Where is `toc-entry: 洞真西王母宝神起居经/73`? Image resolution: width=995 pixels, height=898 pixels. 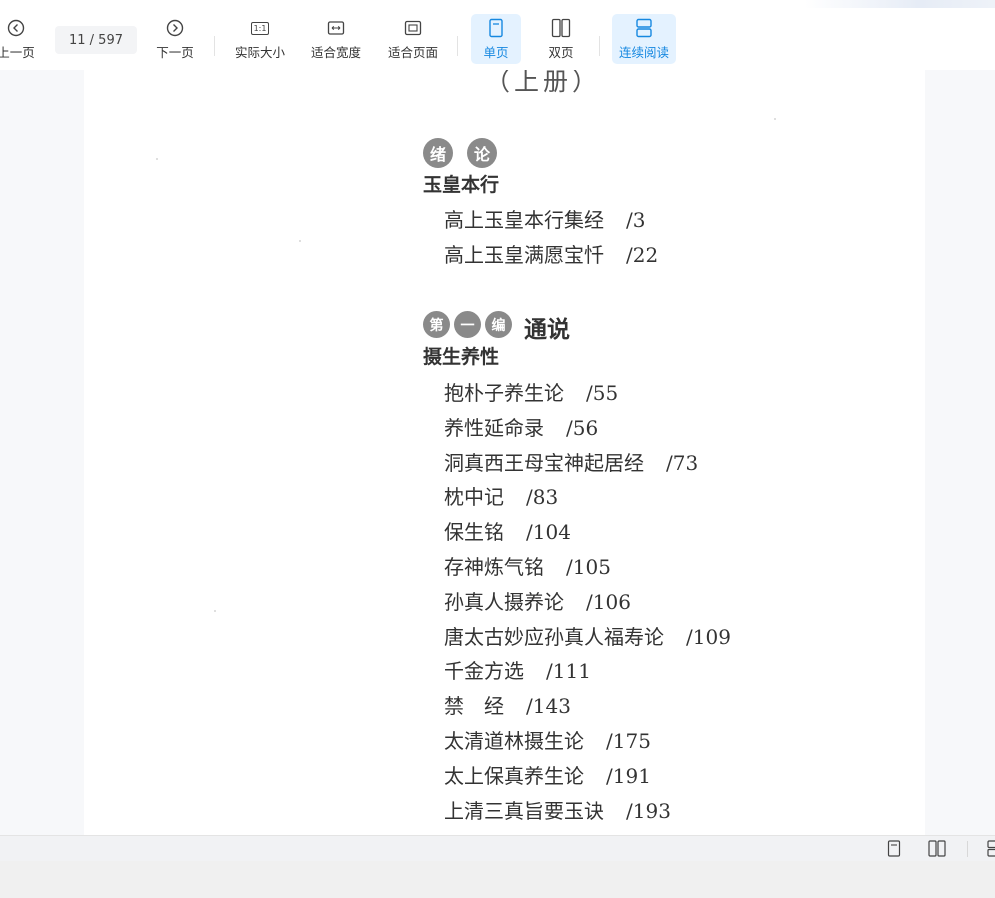 toc-entry: 洞真西王母宝神起居经/73 is located at coordinates (571, 461).